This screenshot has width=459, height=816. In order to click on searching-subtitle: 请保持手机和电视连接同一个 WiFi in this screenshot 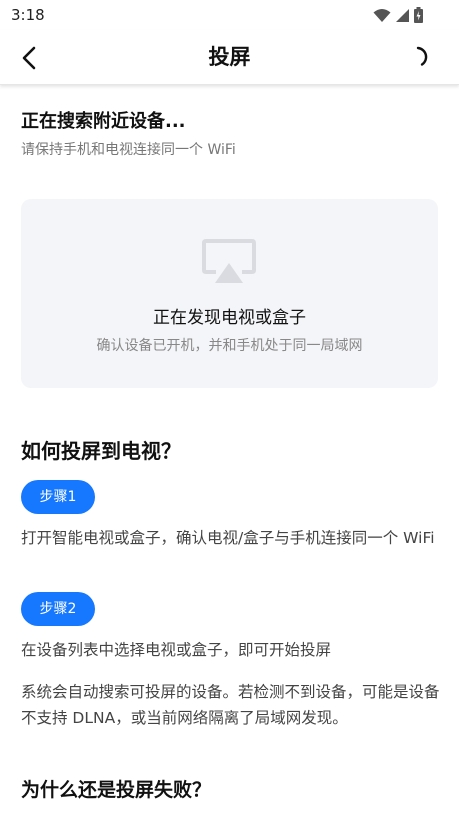, I will do `click(128, 150)`.